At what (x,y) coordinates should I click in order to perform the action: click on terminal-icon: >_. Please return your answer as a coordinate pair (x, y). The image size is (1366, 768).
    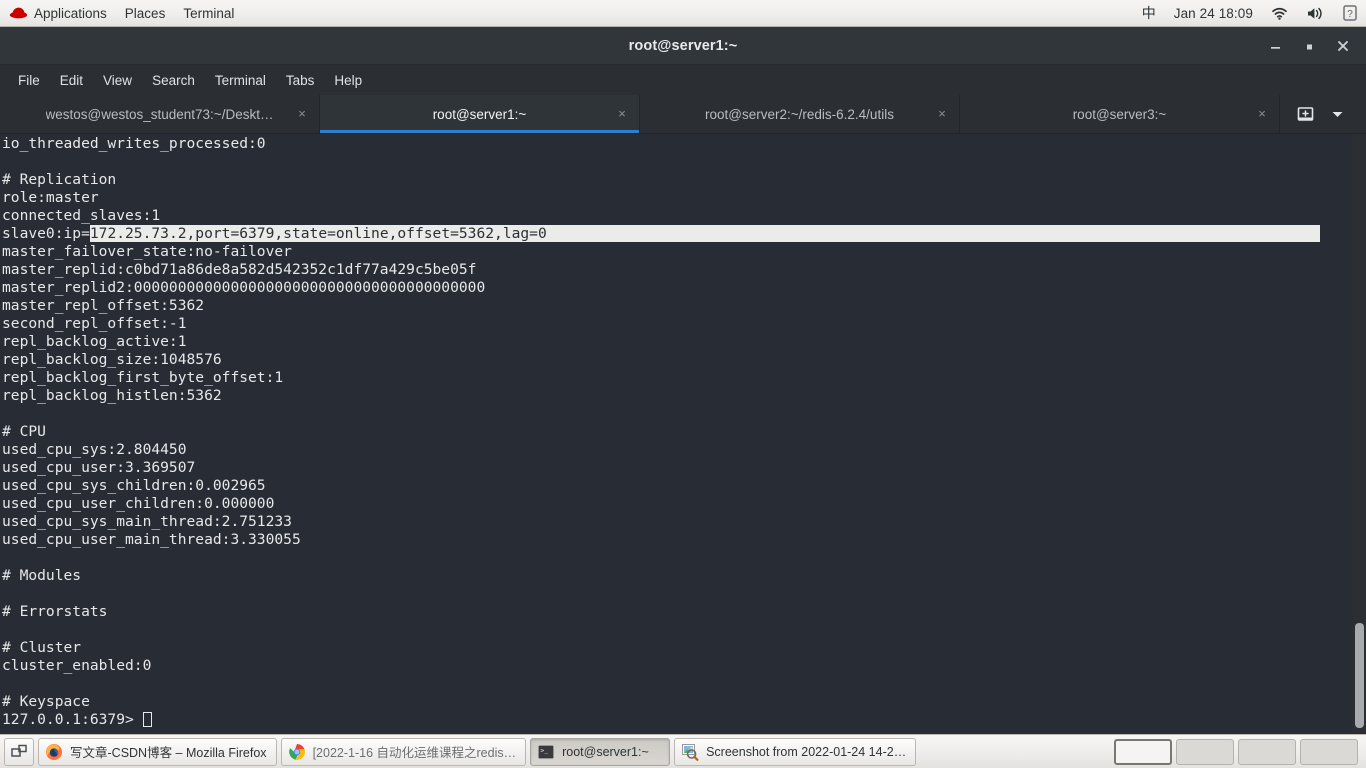
    Looking at the image, I should click on (546, 751).